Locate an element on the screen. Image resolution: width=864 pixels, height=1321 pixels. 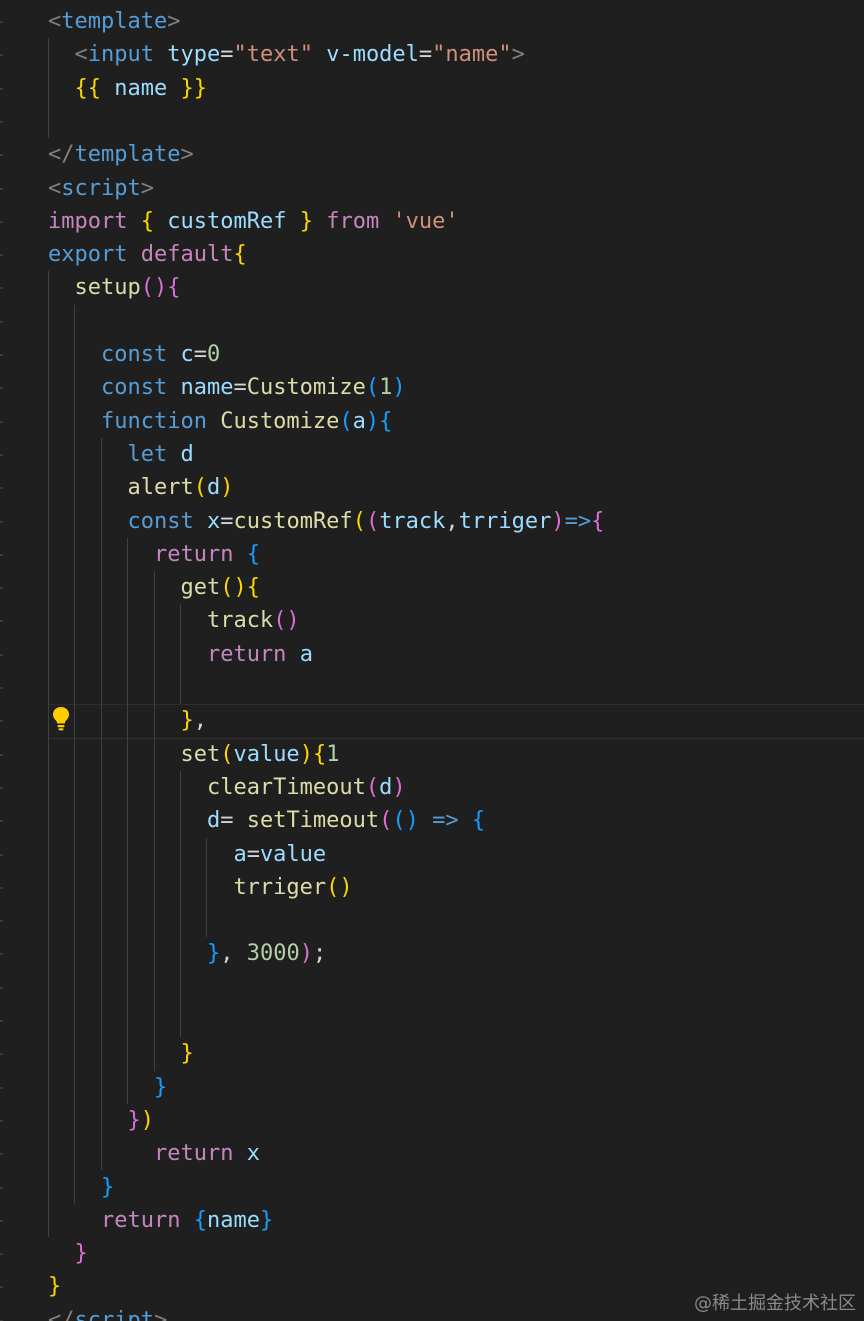
lightbulb-icon is located at coordinates (61, 719).